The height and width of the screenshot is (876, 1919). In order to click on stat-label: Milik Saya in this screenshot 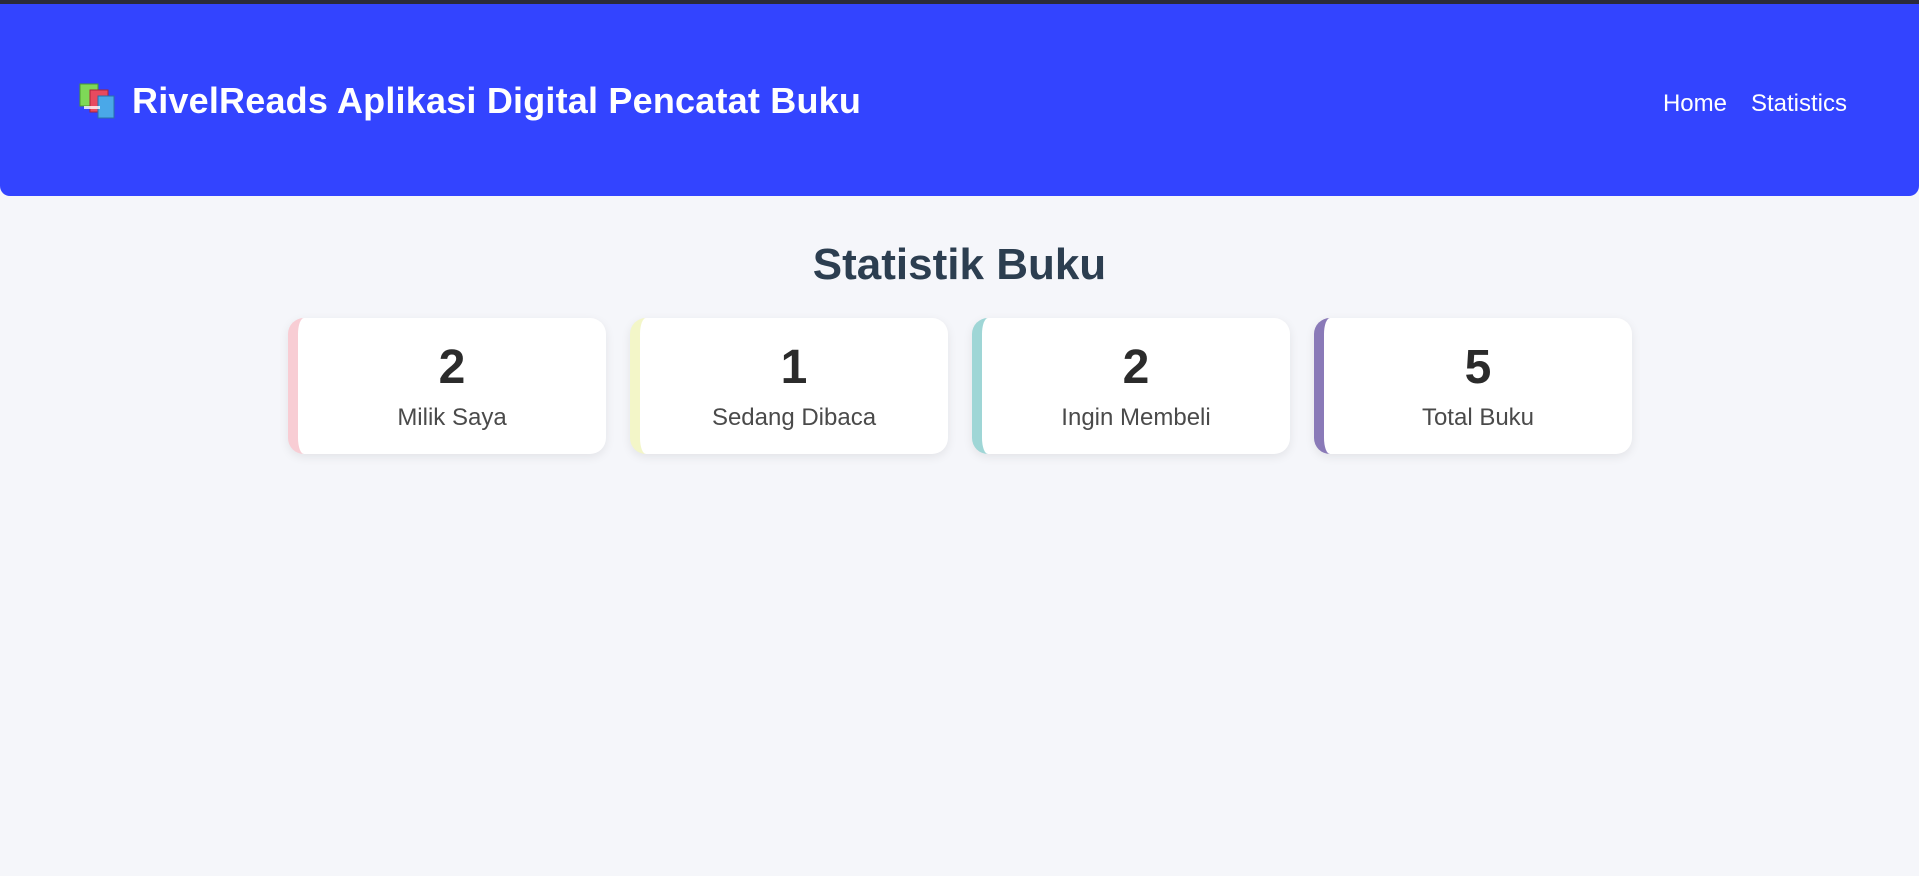, I will do `click(452, 417)`.